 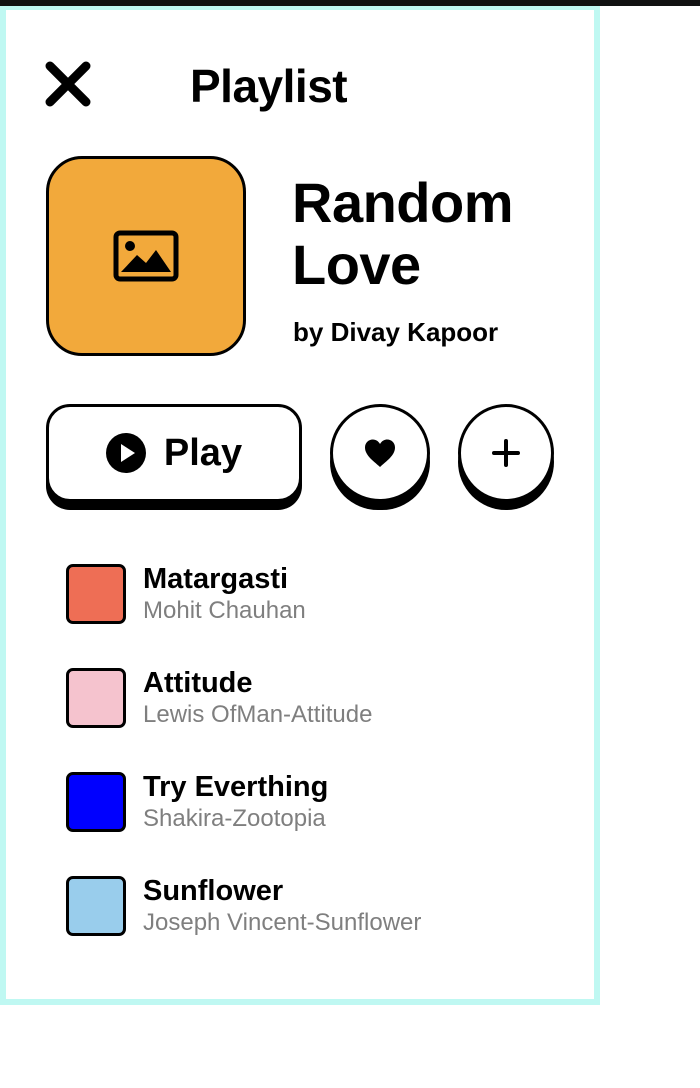 I want to click on track-item: Attitude Lewis OfMan-Attitude, so click(x=326, y=716).